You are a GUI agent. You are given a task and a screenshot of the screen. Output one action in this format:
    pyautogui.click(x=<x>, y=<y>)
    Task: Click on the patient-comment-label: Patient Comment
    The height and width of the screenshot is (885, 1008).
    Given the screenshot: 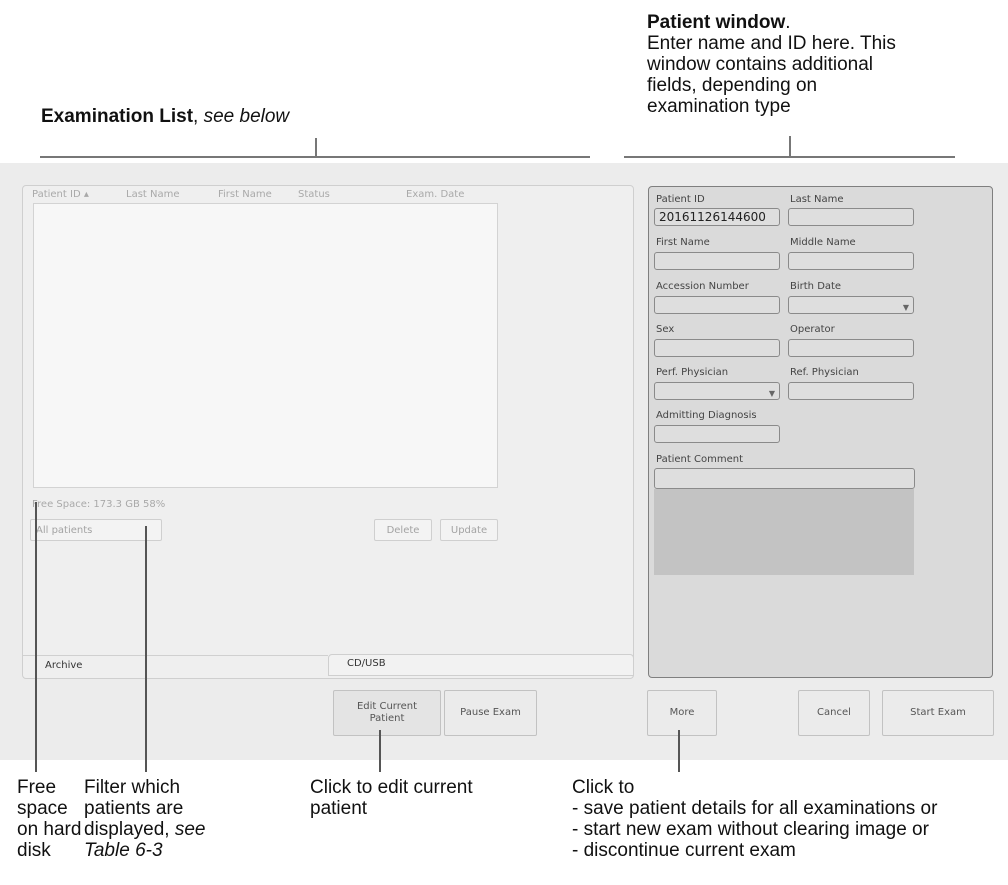 What is the action you would take?
    pyautogui.click(x=699, y=459)
    